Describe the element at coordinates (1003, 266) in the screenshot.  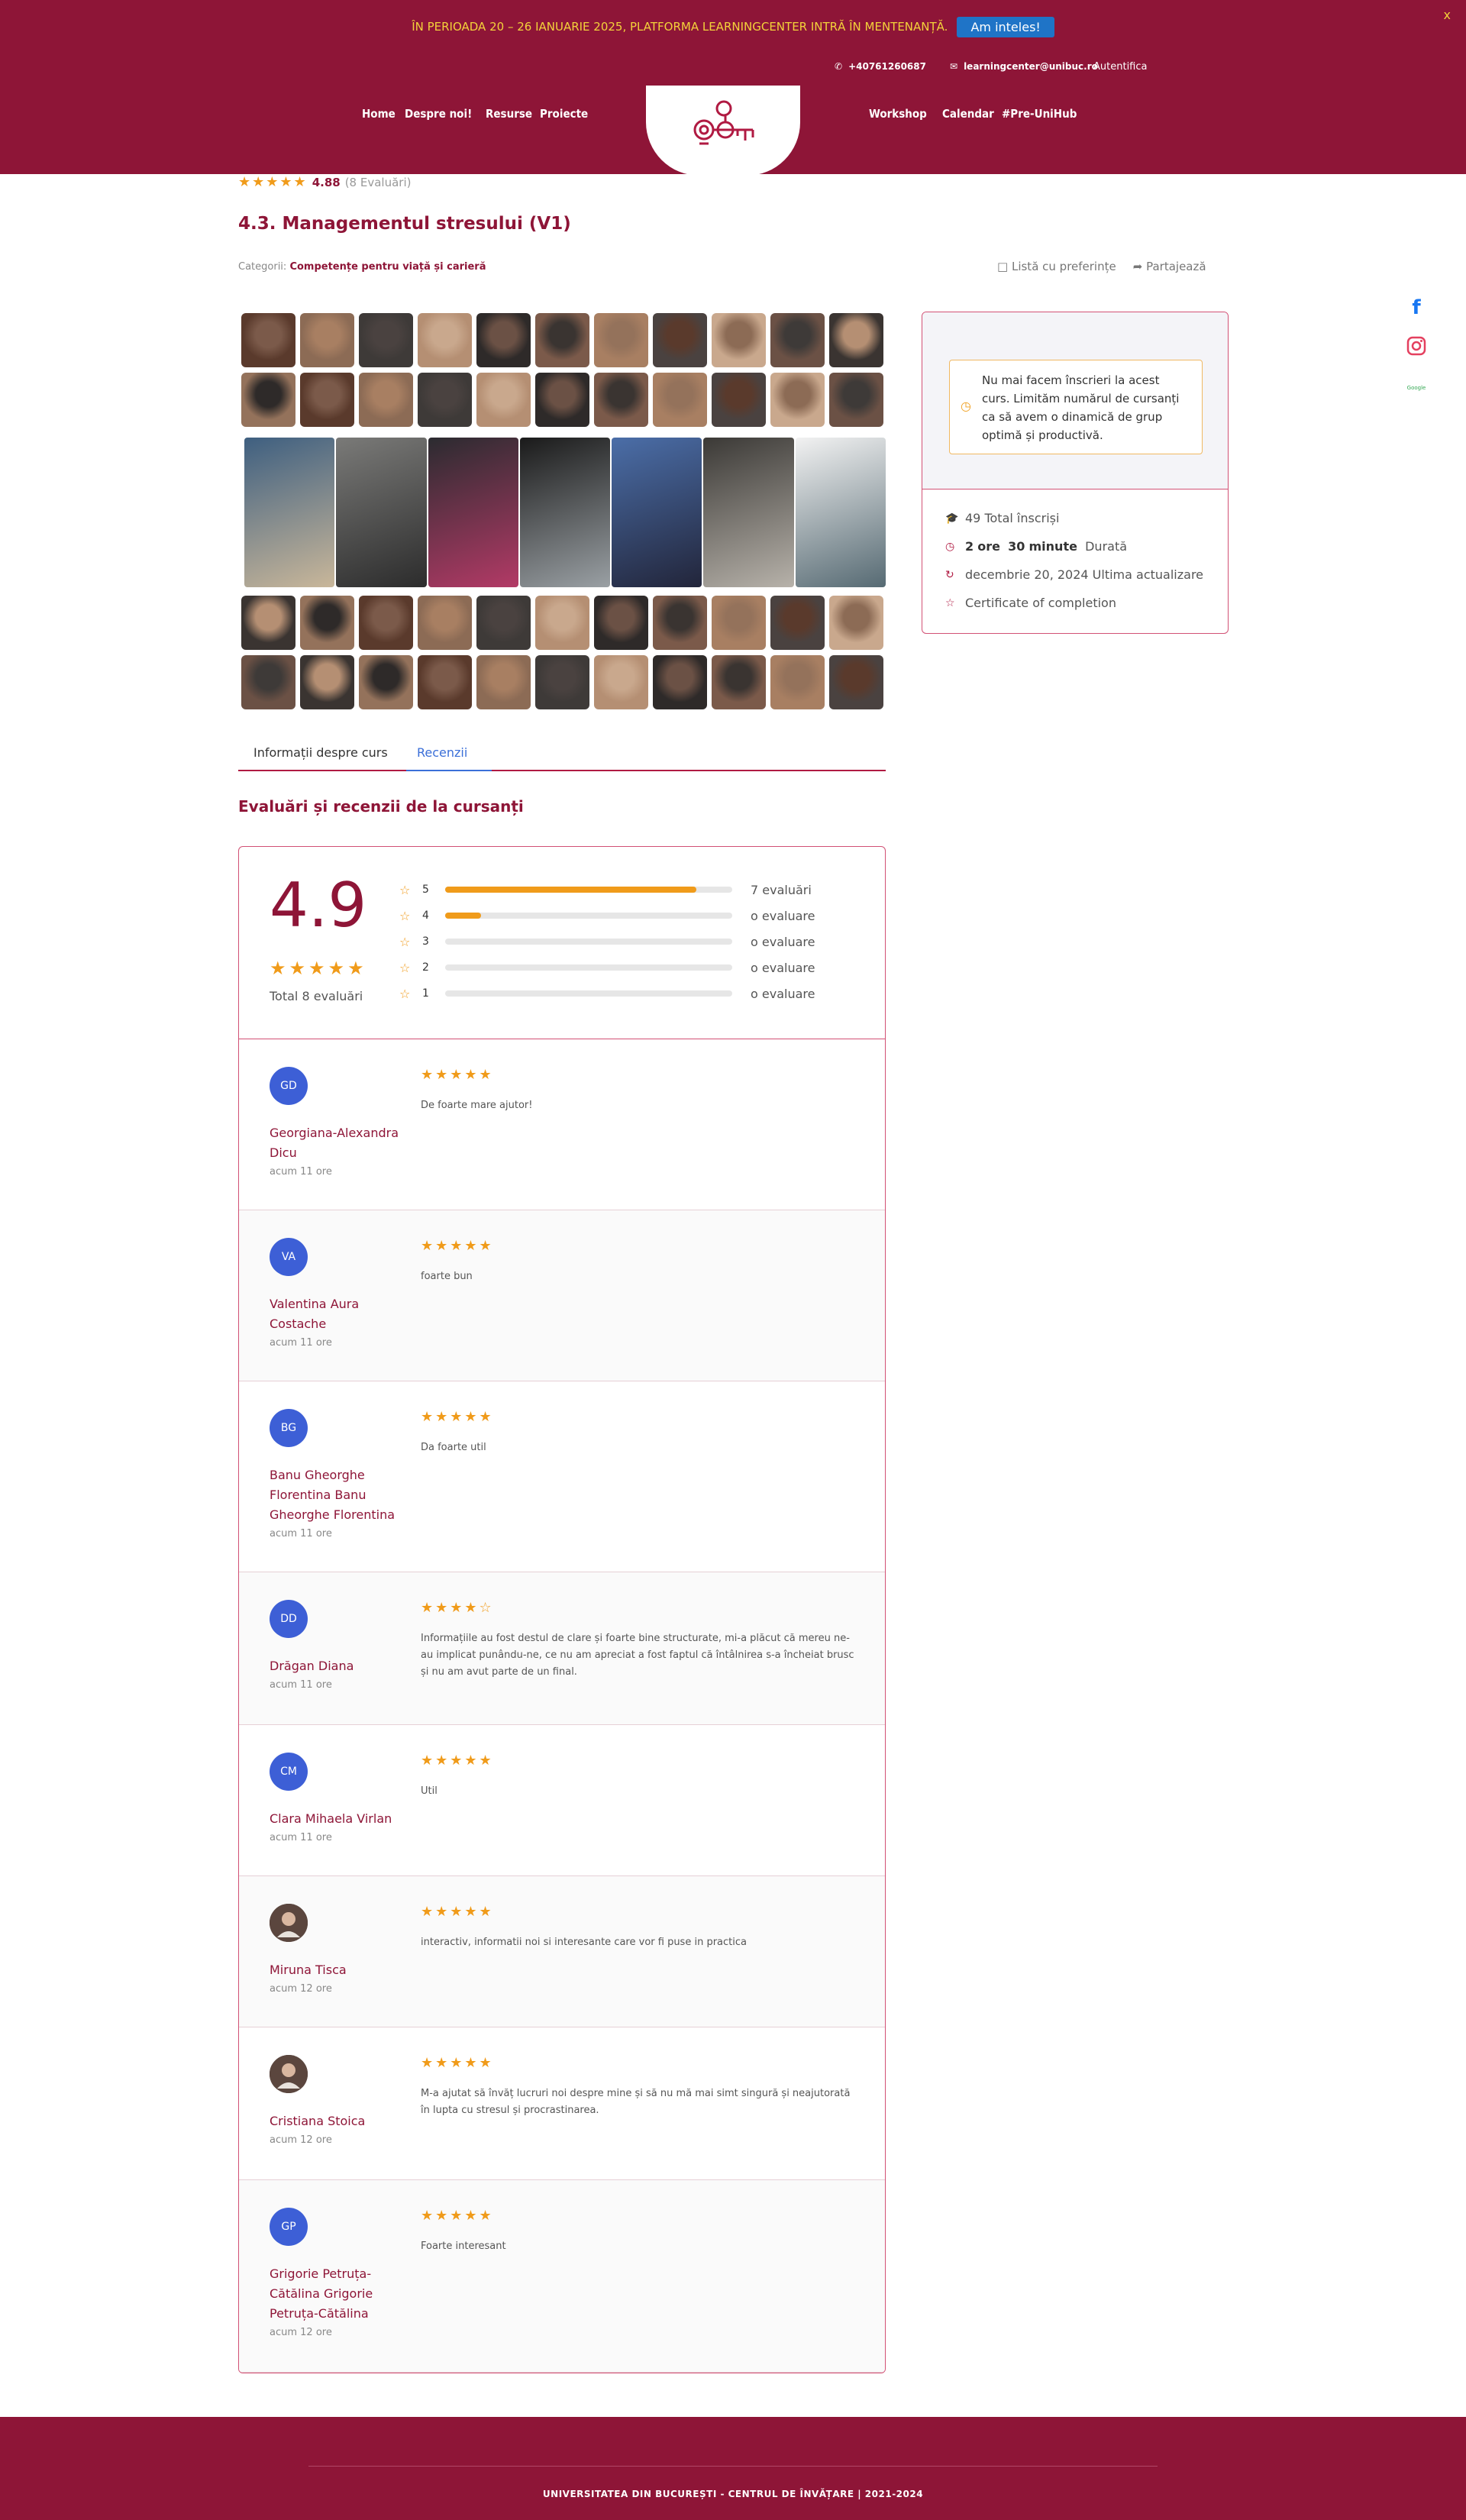
I see `bookmark-icon: □` at that location.